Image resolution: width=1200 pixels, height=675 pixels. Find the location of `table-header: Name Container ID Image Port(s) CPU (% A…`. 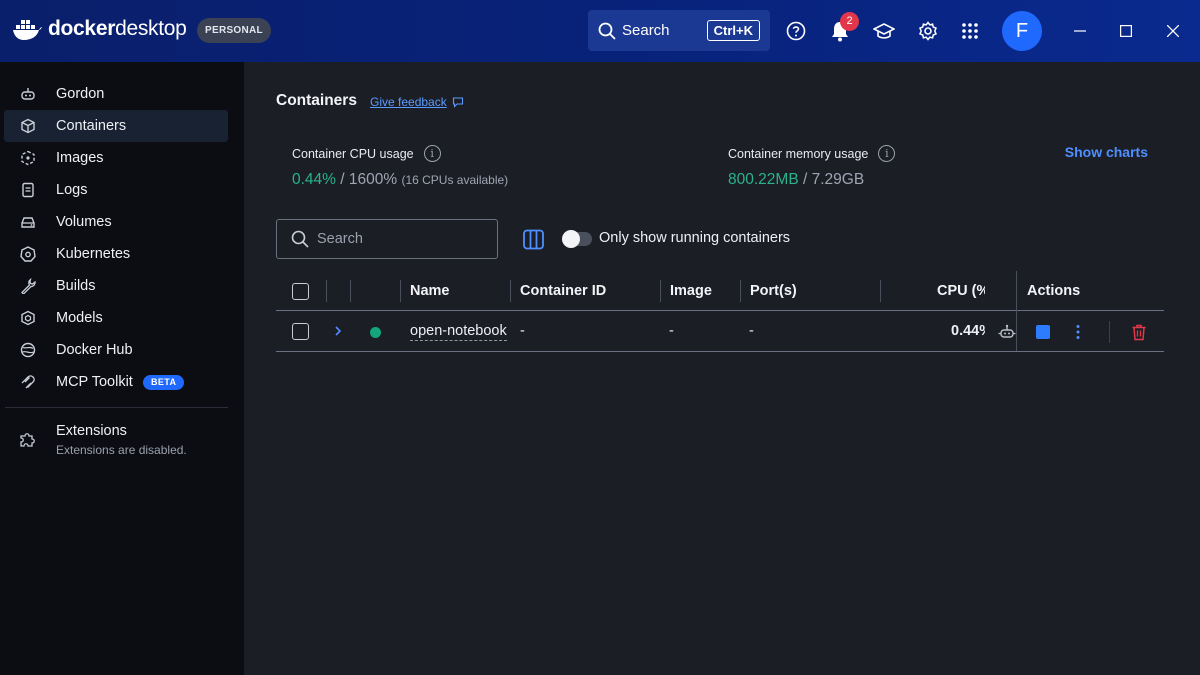

table-header: Name Container ID Image Port(s) CPU (% A… is located at coordinates (720, 291).